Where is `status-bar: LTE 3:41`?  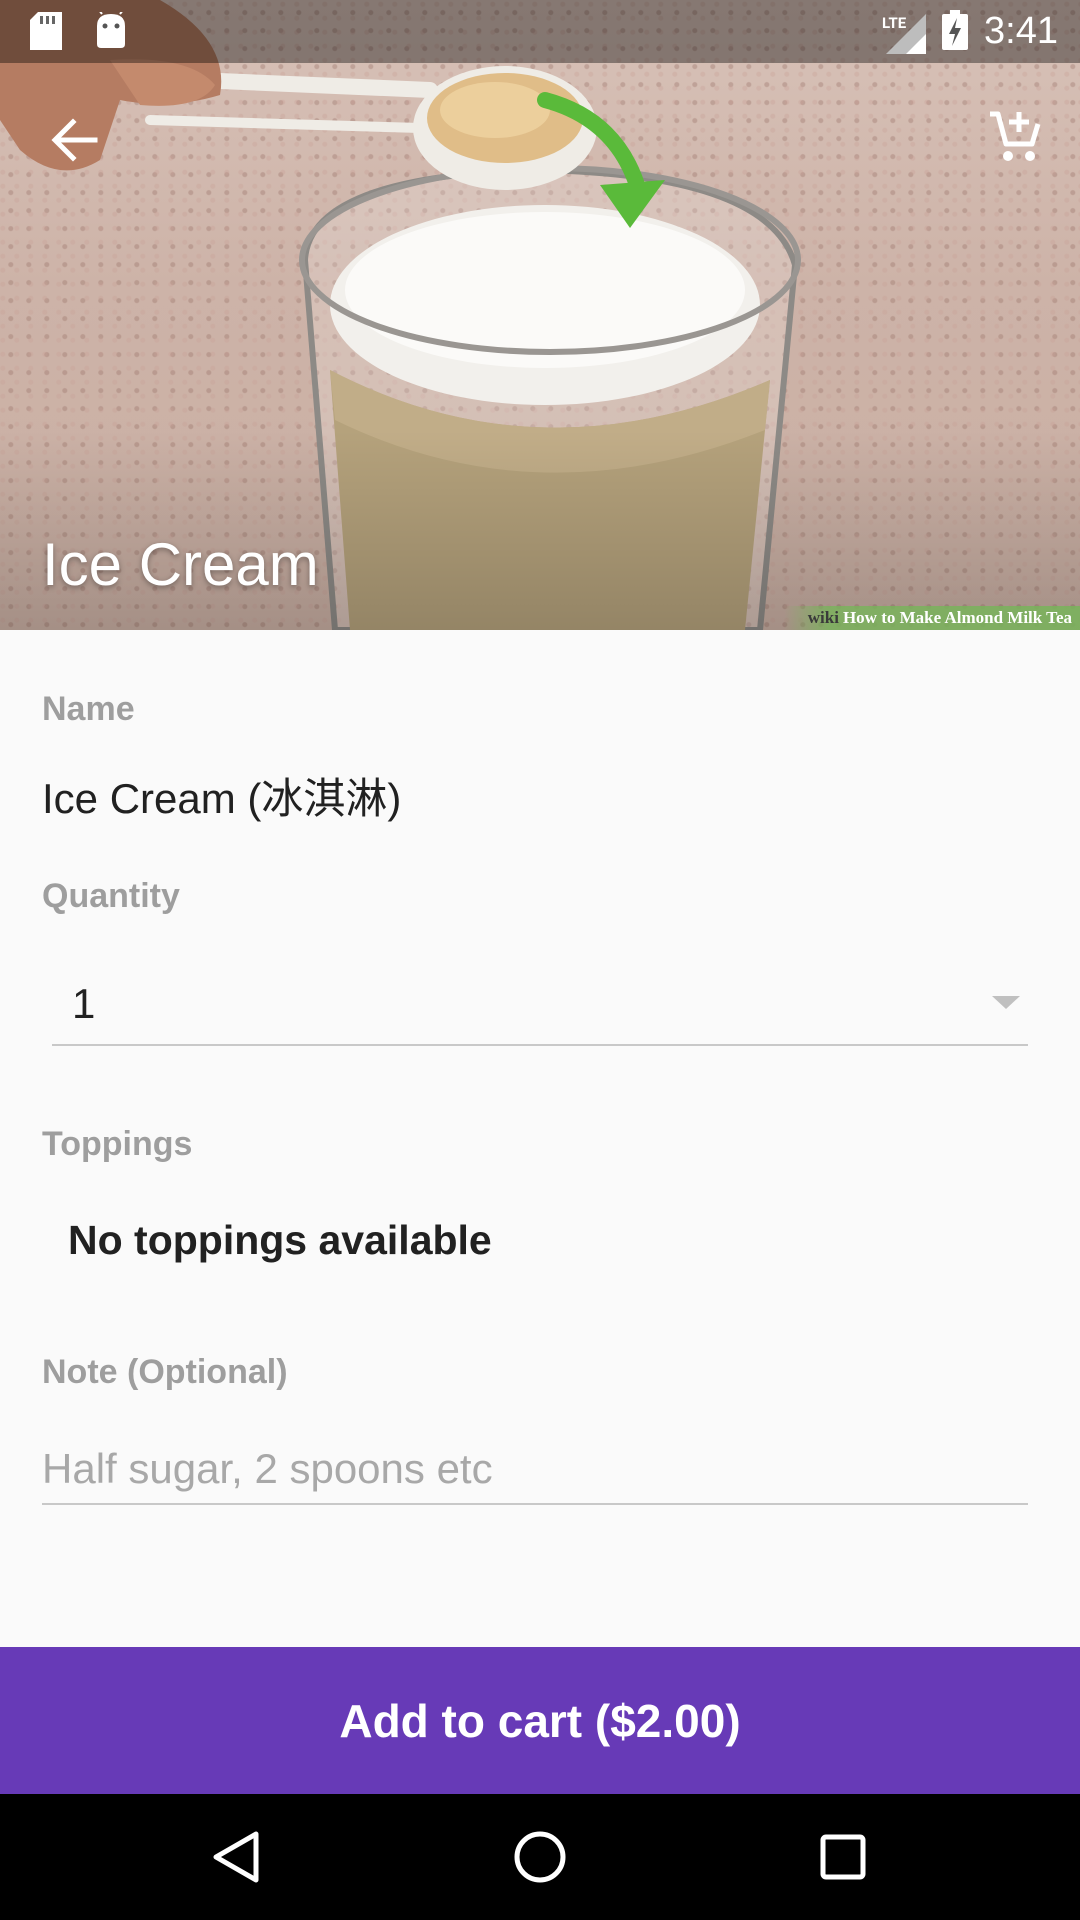 status-bar: LTE 3:41 is located at coordinates (540, 31).